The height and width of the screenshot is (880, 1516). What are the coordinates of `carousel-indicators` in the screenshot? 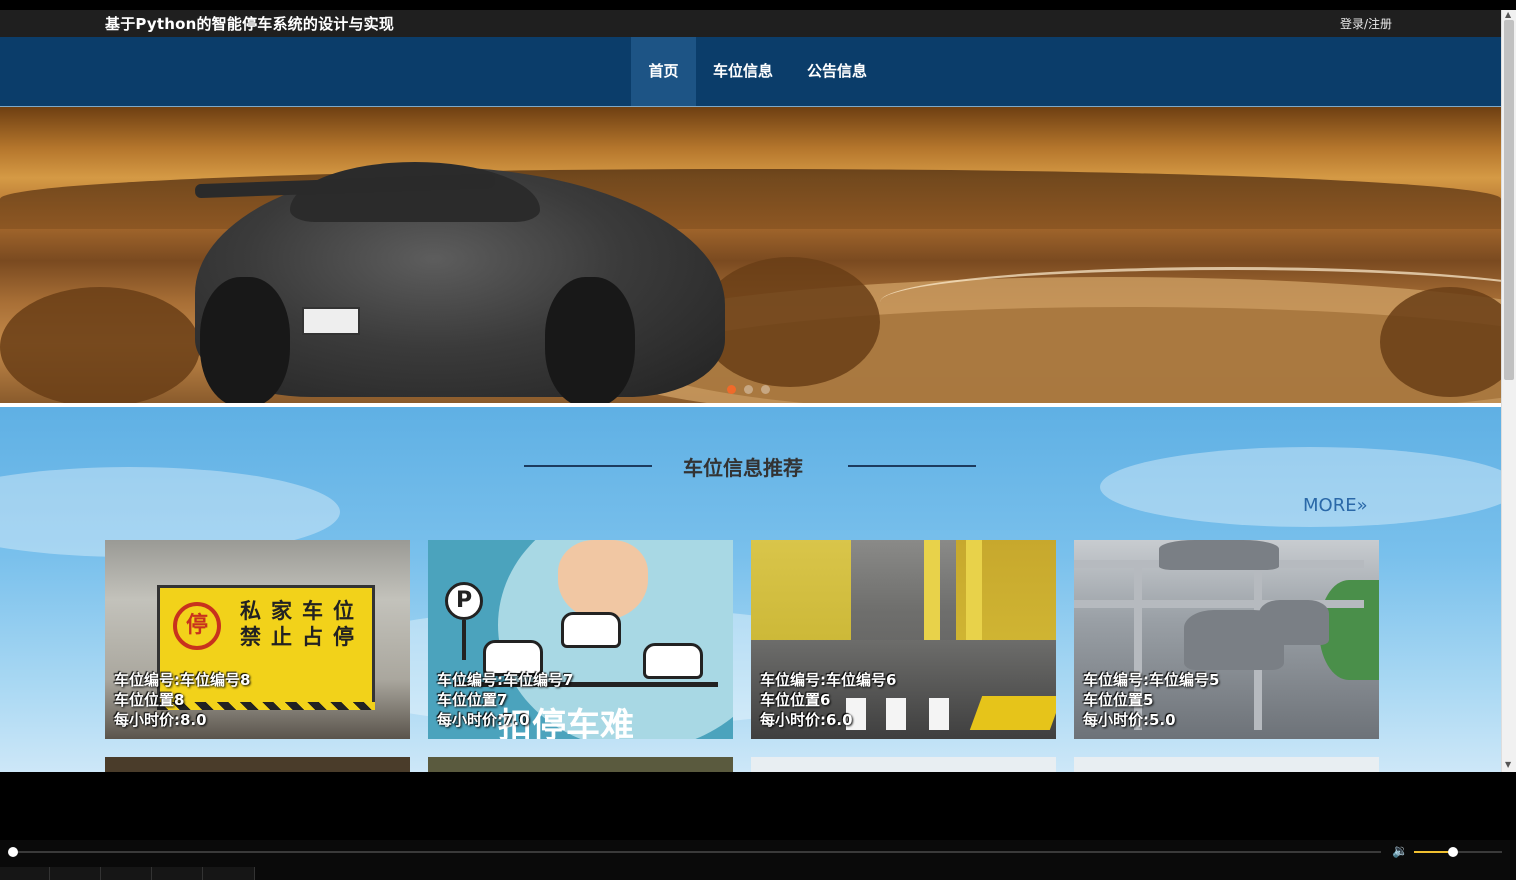 It's located at (752, 388).